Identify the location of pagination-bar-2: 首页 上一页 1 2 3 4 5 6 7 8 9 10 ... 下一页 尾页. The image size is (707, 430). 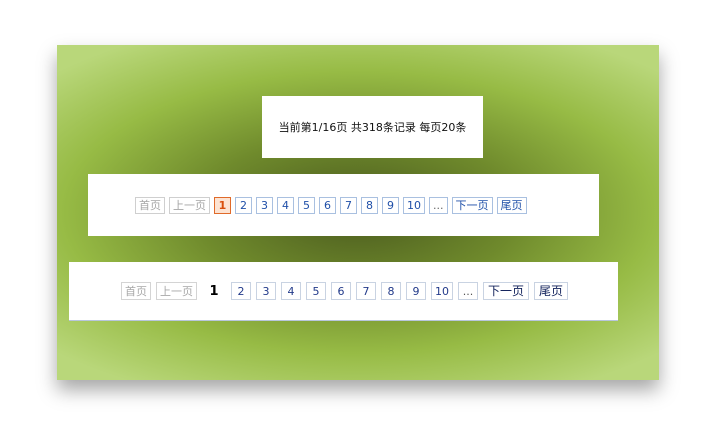
(343, 291).